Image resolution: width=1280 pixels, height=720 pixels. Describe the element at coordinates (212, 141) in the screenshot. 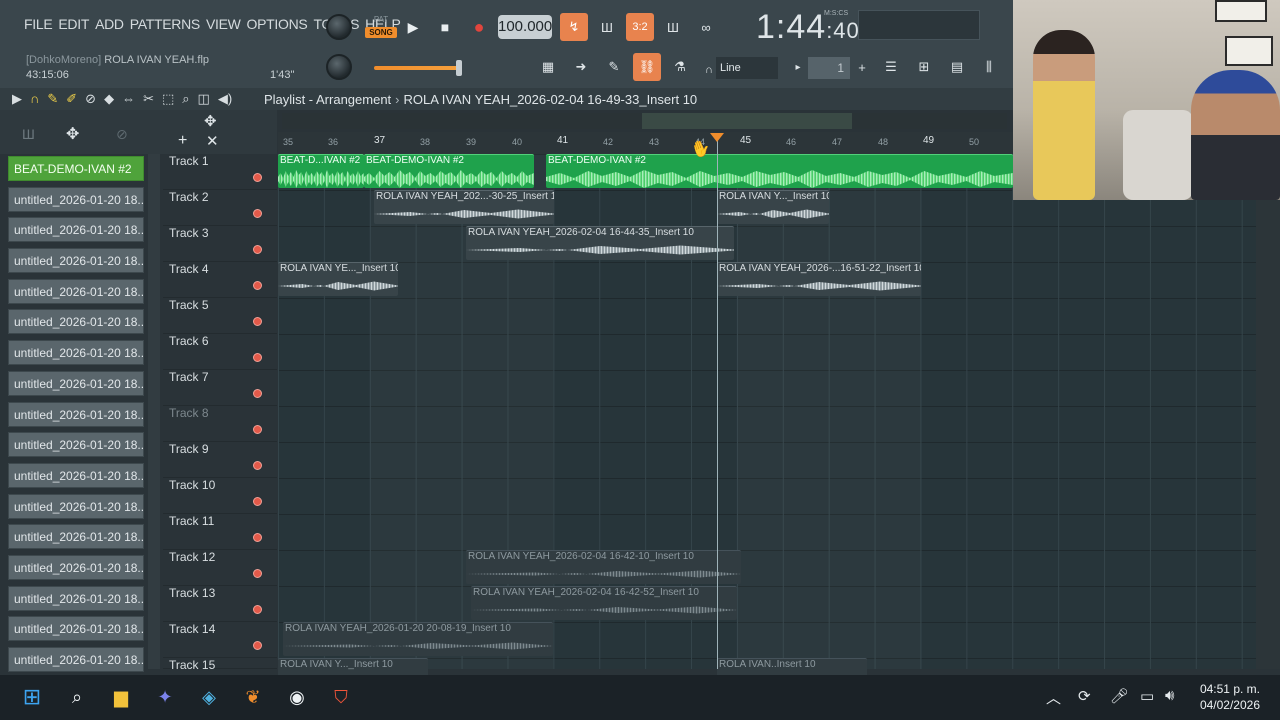

I see `close-small-icon: ✕` at that location.